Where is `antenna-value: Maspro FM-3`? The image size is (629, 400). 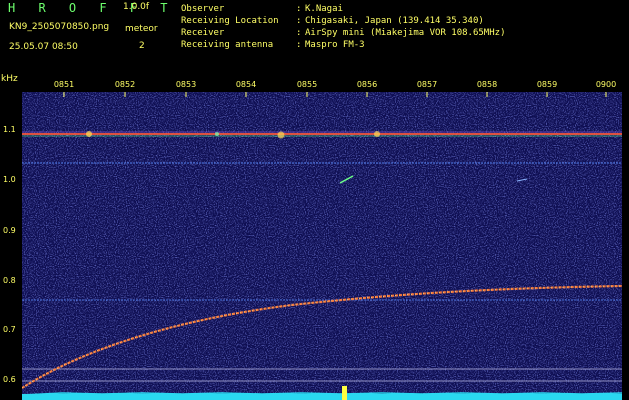
antenna-value: Maspro FM-3 is located at coordinates (335, 45).